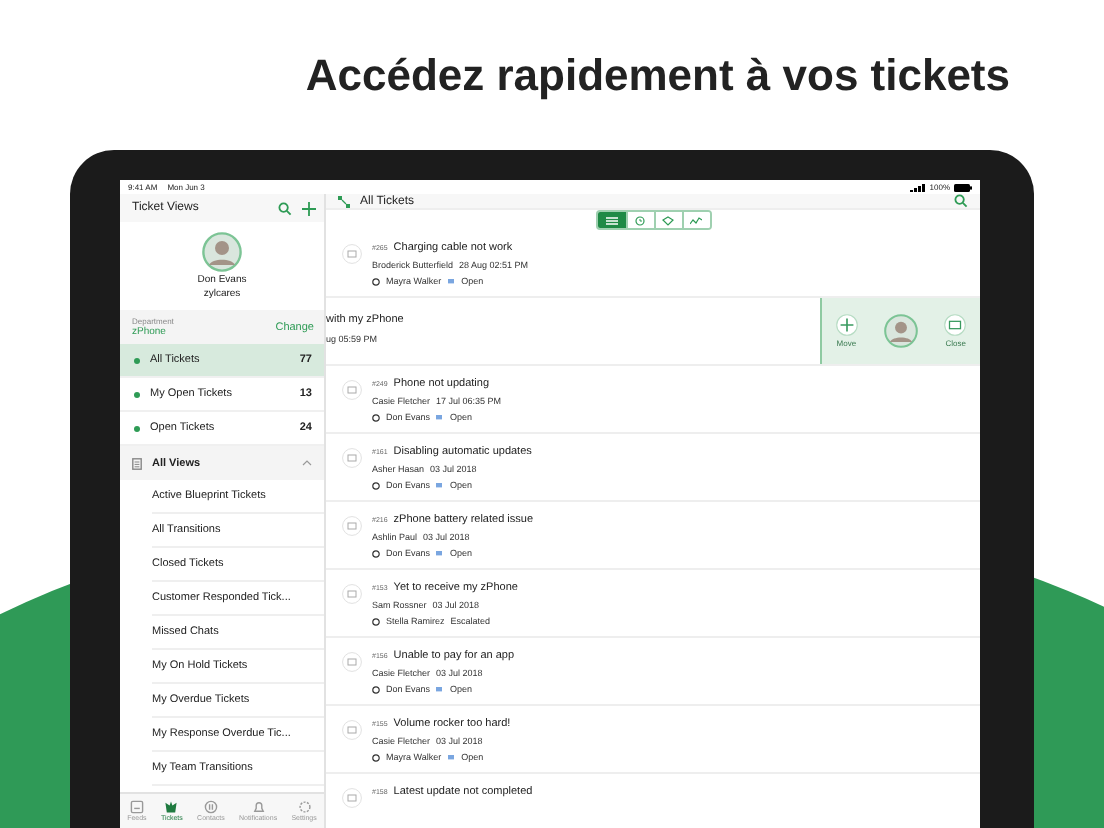 This screenshot has width=1104, height=828. I want to click on chart-line-icon, so click(696, 220).